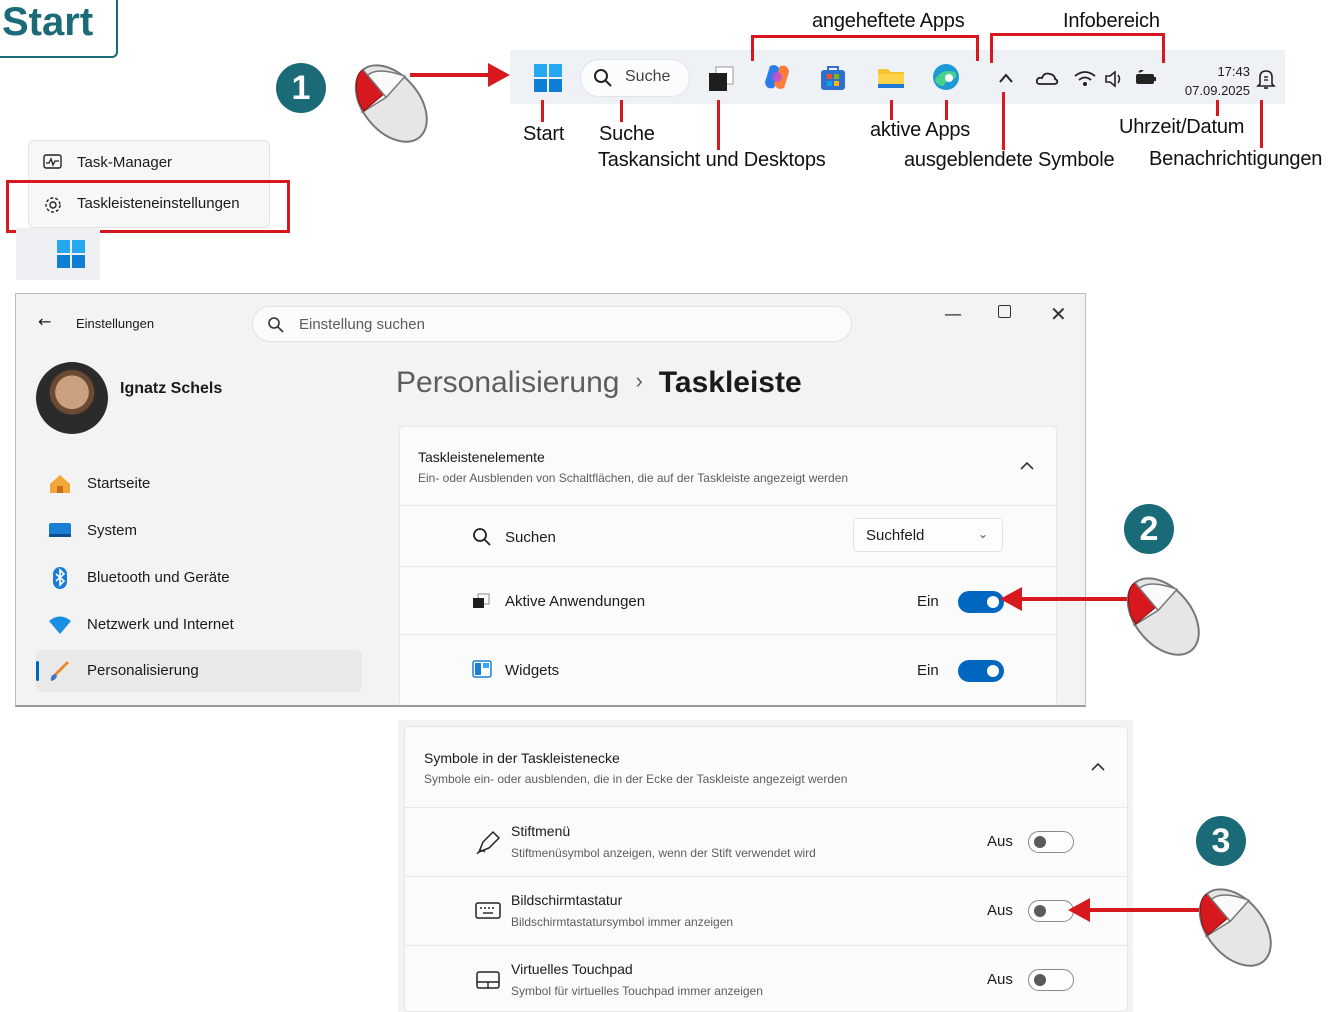 The height and width of the screenshot is (1012, 1335). Describe the element at coordinates (1236, 159) in the screenshot. I see `callout-notifications: Benachrichtigungen` at that location.